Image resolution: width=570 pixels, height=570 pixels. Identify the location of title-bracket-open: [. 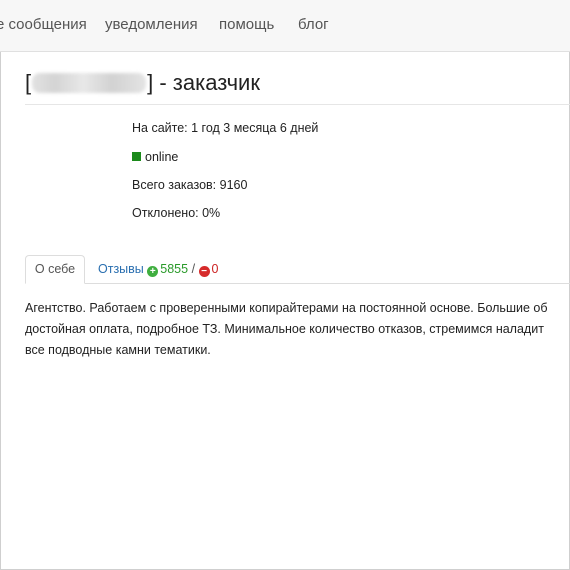
(28, 82).